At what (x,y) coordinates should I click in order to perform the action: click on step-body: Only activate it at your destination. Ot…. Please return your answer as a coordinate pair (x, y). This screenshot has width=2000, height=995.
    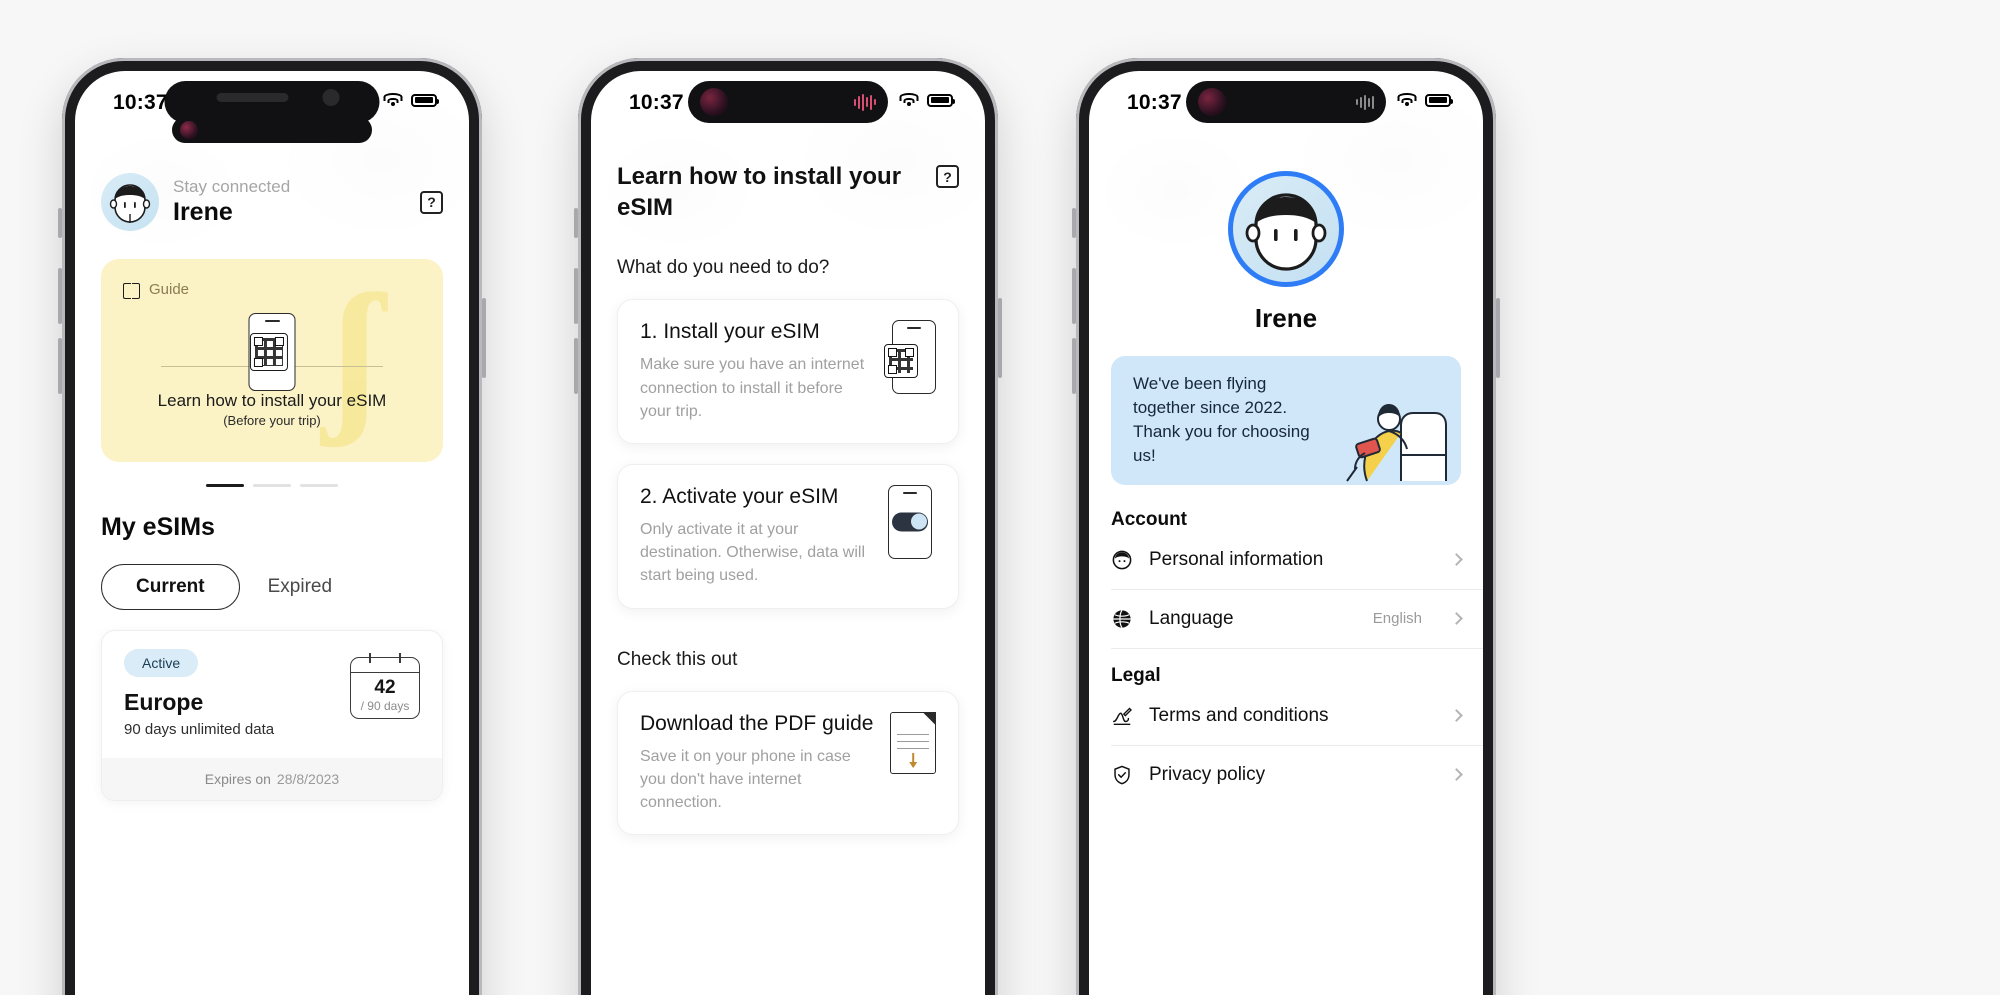
    Looking at the image, I should click on (752, 552).